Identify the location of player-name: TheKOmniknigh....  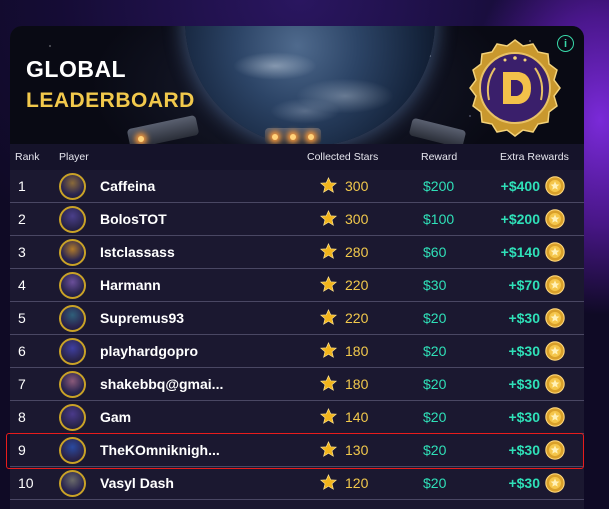
(160, 450).